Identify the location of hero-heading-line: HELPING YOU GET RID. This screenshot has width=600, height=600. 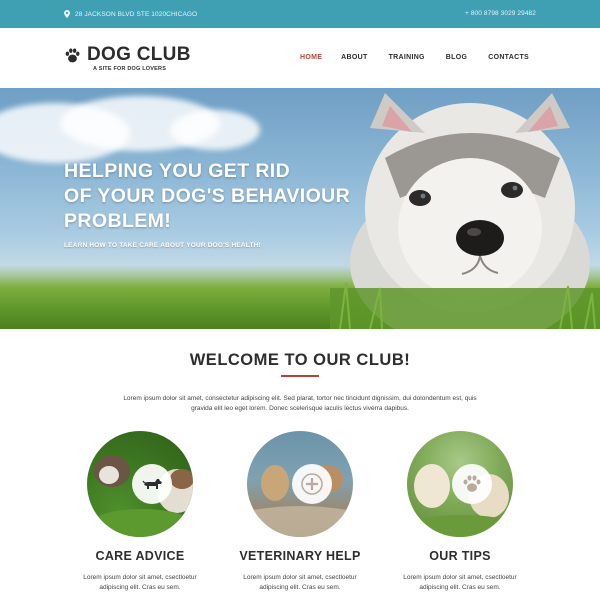
(177, 171).